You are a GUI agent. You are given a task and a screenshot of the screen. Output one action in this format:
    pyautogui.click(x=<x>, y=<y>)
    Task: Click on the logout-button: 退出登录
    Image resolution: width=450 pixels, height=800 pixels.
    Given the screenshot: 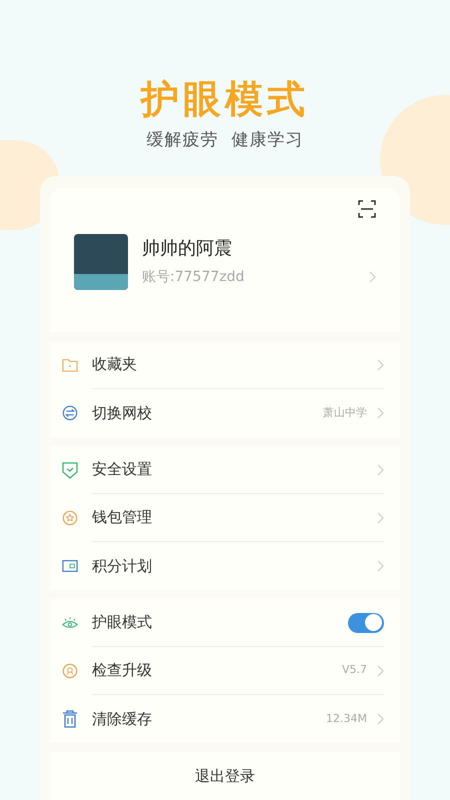 What is the action you would take?
    pyautogui.click(x=225, y=776)
    